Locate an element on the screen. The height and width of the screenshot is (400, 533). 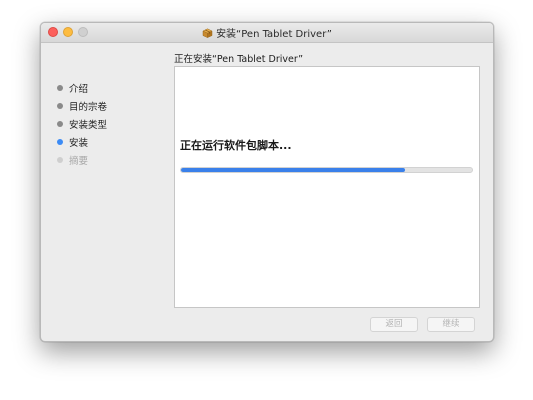
progress-fill is located at coordinates (293, 170).